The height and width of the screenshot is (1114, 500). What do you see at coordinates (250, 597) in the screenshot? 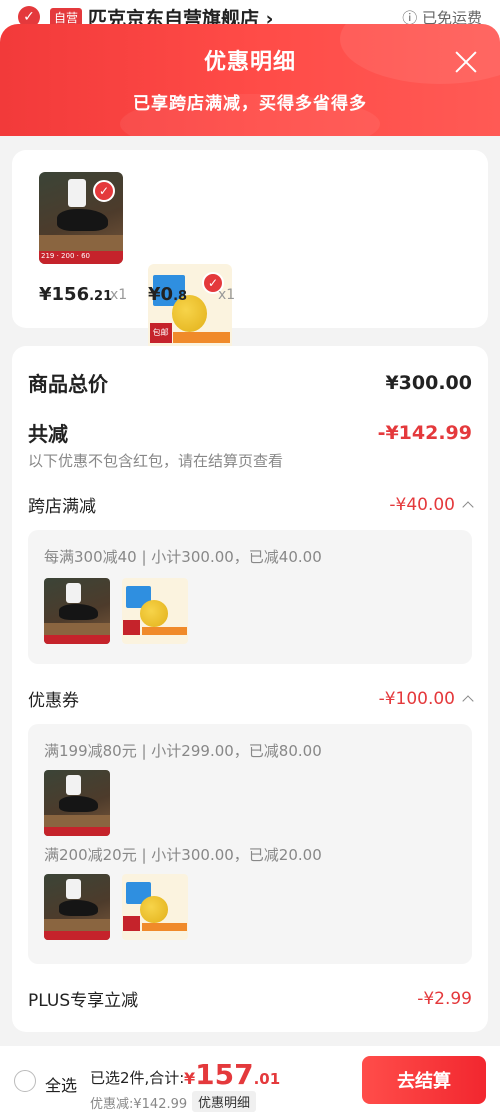
I see `cross-store-detail: 每满300减40 | 小计300.00，已减40.00` at bounding box center [250, 597].